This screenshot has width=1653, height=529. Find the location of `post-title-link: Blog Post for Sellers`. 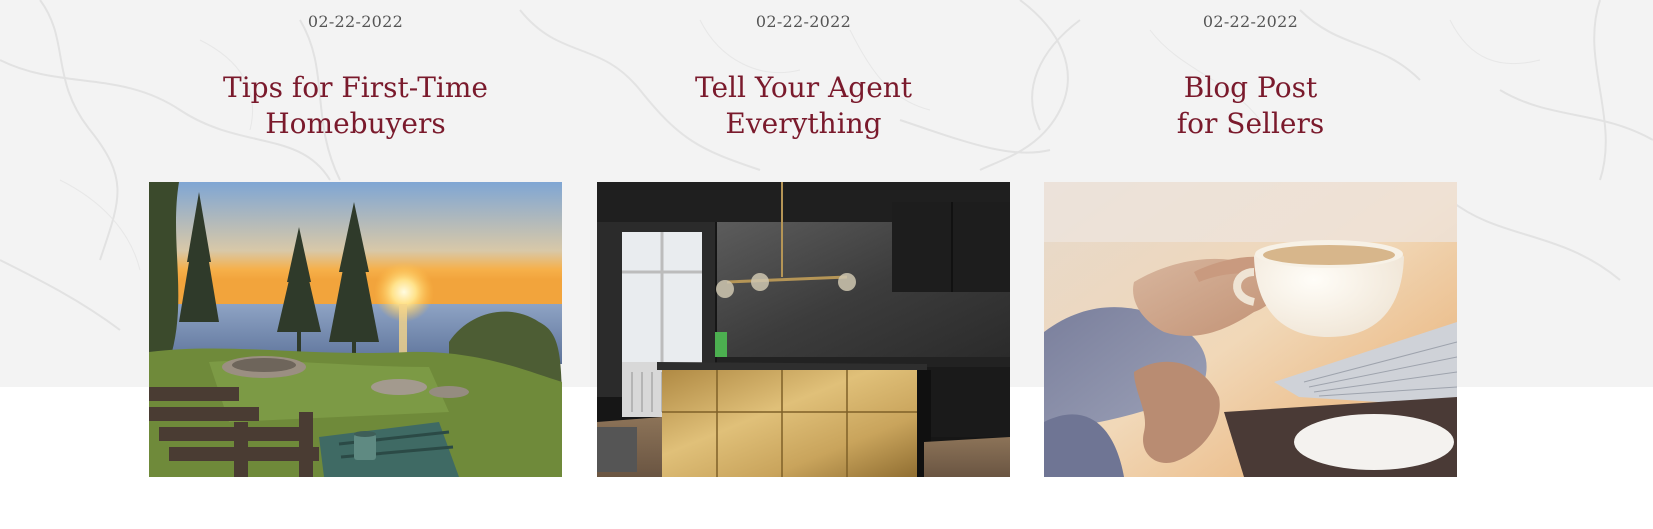

post-title-link: Blog Post for Sellers is located at coordinates (1250, 106).